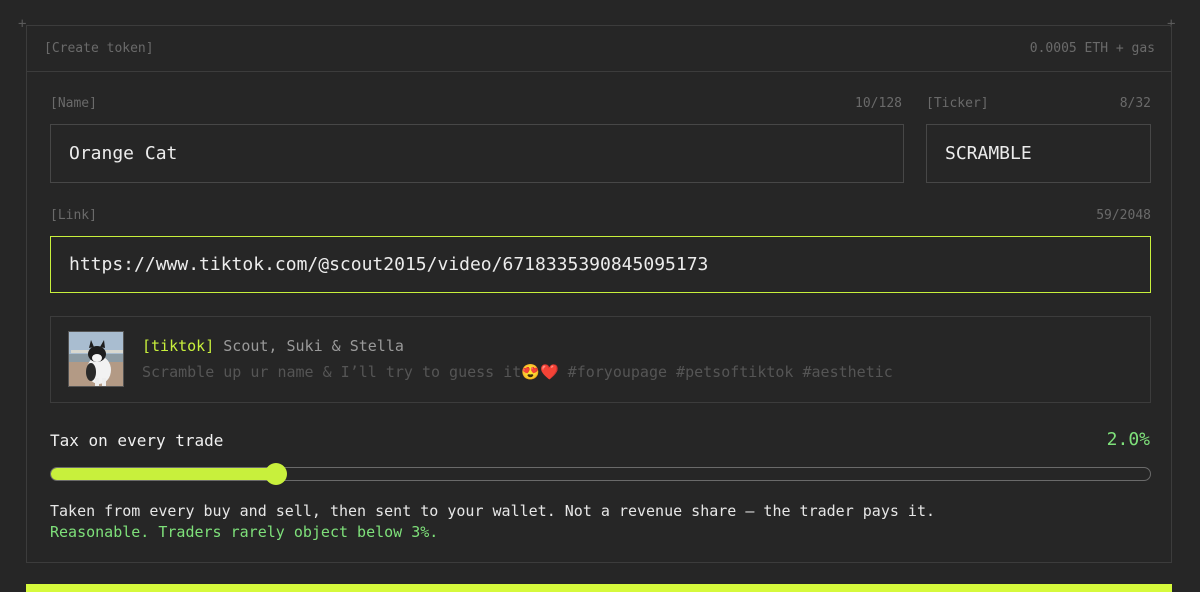  Describe the element at coordinates (313, 346) in the screenshot. I see `preview-author: Scout, Suki & Stella` at that location.